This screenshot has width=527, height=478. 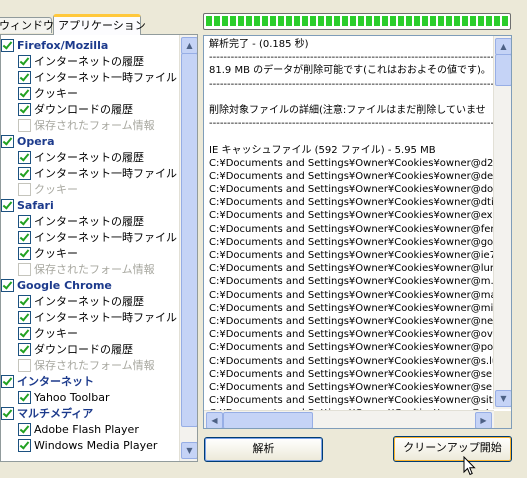 What do you see at coordinates (32, 25) in the screenshot?
I see `tab-windows: ウィンドウズ` at bounding box center [32, 25].